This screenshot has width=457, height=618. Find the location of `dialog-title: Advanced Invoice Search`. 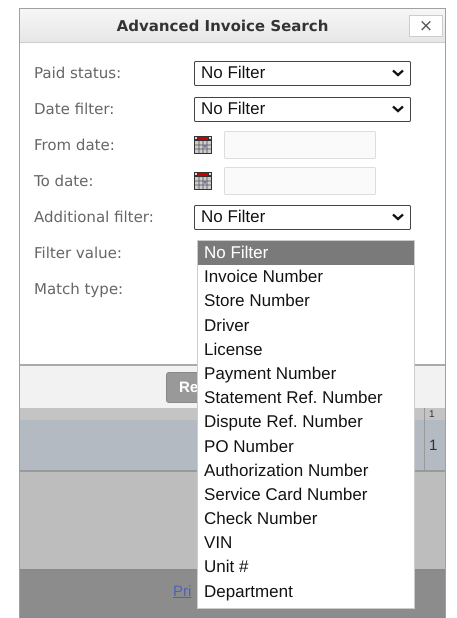

dialog-title: Advanced Invoice Search is located at coordinates (222, 25).